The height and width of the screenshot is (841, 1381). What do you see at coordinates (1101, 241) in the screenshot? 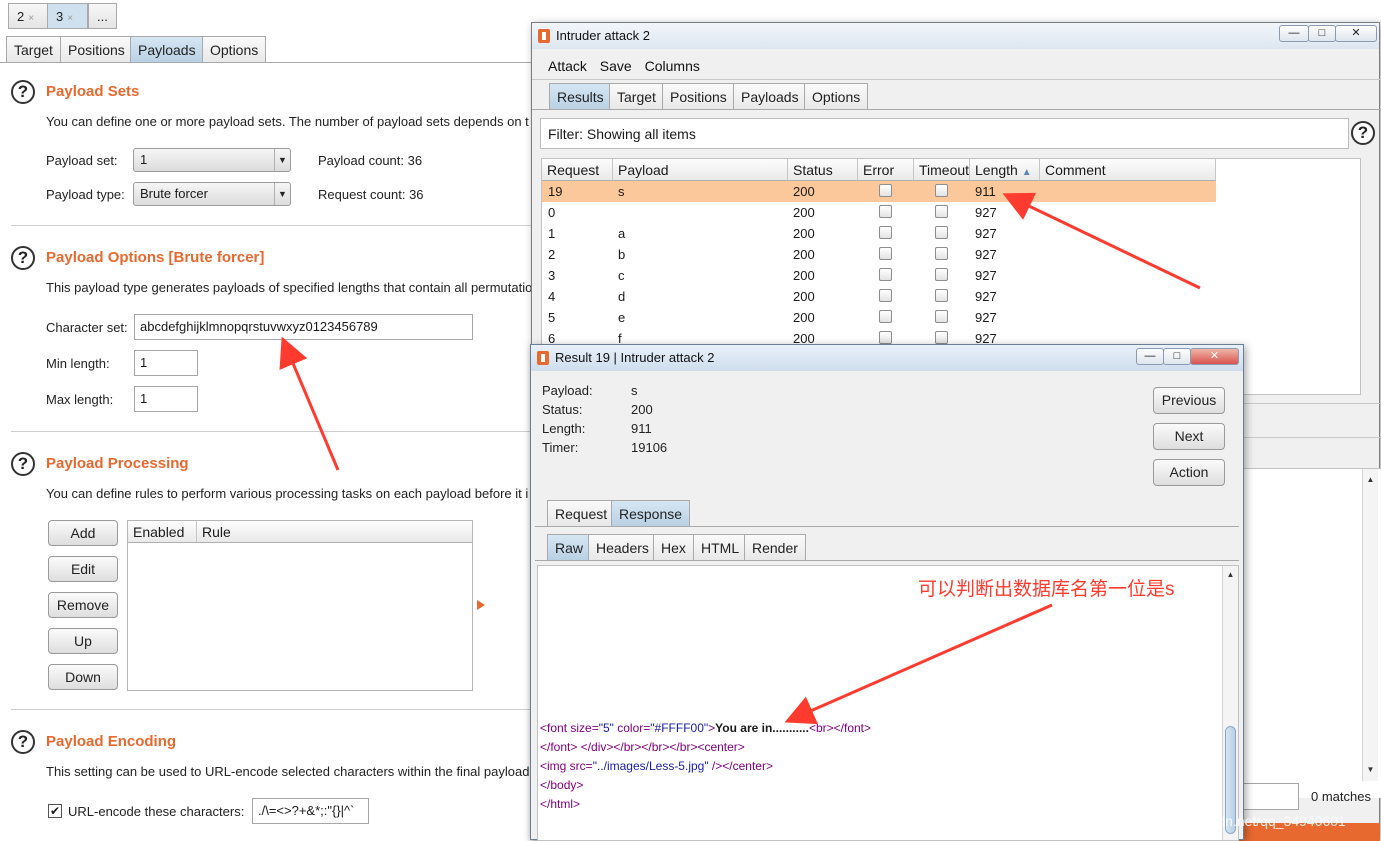
I see `arrow-to-length` at bounding box center [1101, 241].